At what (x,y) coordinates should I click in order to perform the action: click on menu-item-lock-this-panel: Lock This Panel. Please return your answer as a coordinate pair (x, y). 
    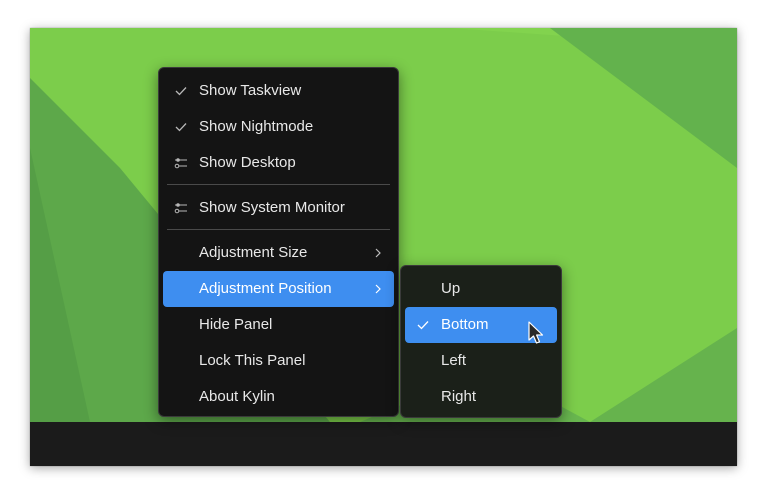
    Looking at the image, I should click on (278, 361).